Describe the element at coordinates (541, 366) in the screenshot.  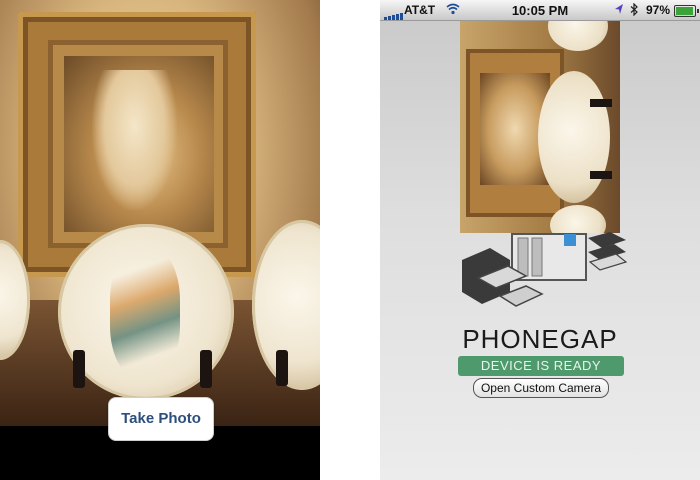
I see `device-ready-badge: DEVICE IS READY` at that location.